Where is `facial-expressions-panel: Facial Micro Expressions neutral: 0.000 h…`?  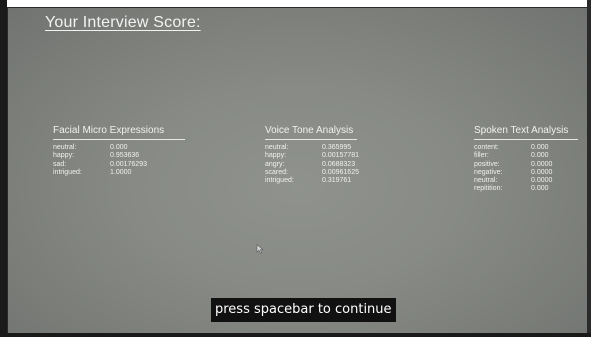 facial-expressions-panel: Facial Micro Expressions neutral: 0.000 h… is located at coordinates (119, 151).